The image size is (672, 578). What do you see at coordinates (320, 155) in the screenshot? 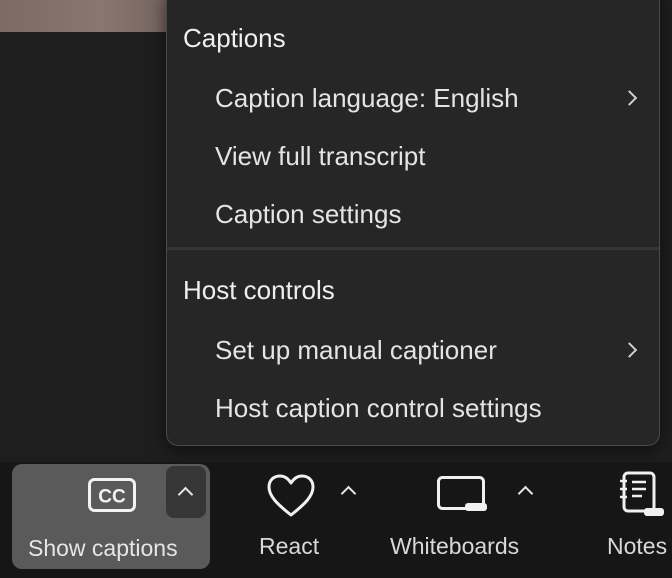
I see `view-full-transcript-label: View full transcript` at bounding box center [320, 155].